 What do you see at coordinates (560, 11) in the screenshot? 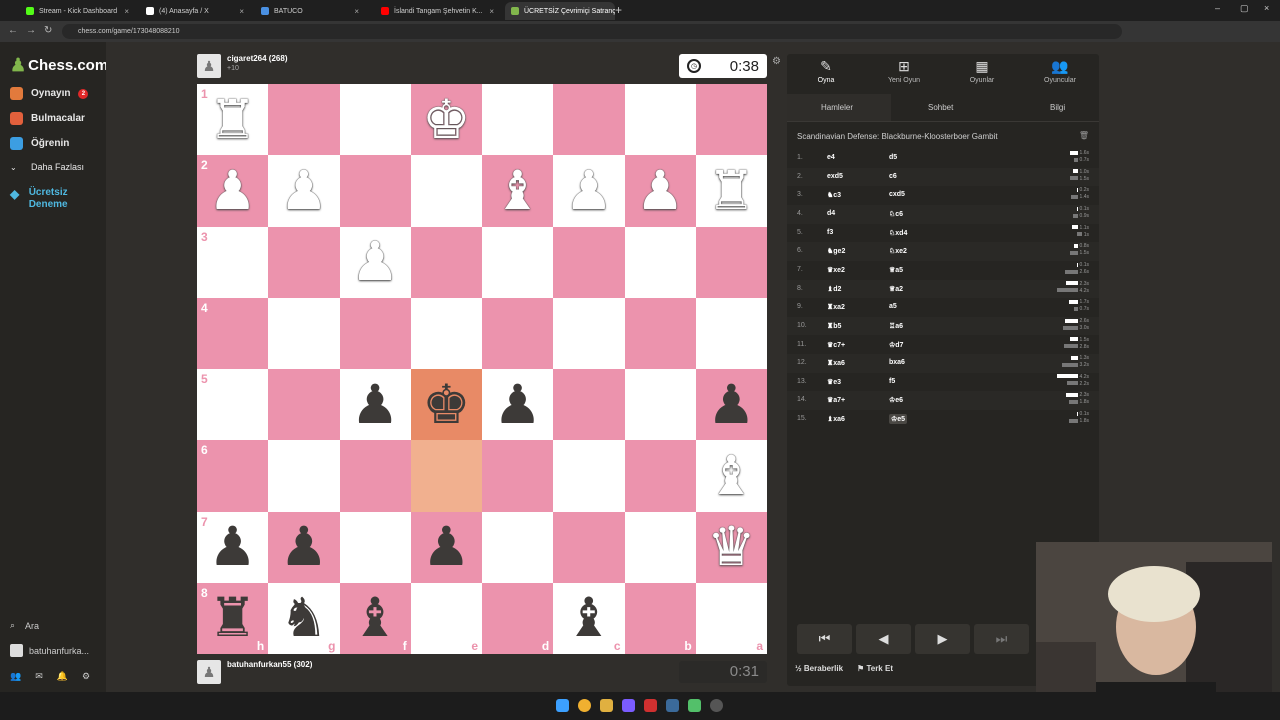
I see `browser-tab: ÜCRETSİZ Çevrimiçi Satranç×` at bounding box center [560, 11].